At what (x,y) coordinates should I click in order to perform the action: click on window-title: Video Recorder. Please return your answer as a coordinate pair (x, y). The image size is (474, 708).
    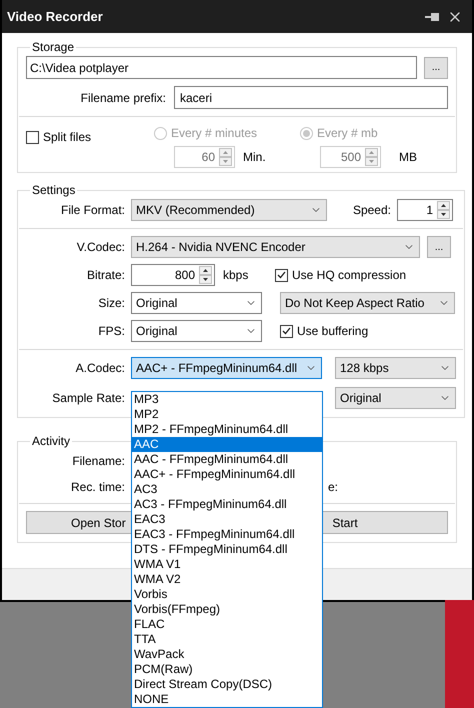
    Looking at the image, I should click on (55, 17).